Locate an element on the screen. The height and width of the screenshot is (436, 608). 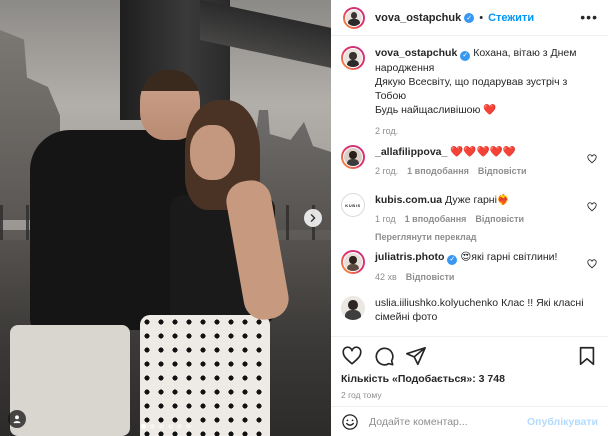
post-time: 2 год тому is located at coordinates (469, 395).